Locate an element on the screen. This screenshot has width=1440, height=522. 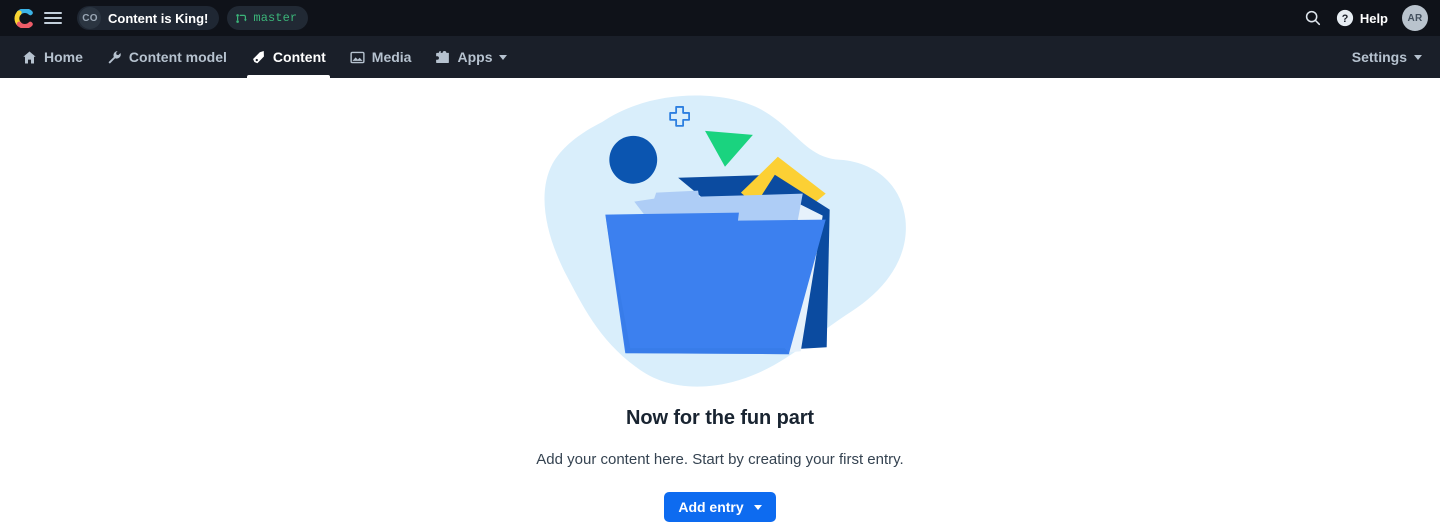
nav-item-media: Media is located at coordinates (381, 57).